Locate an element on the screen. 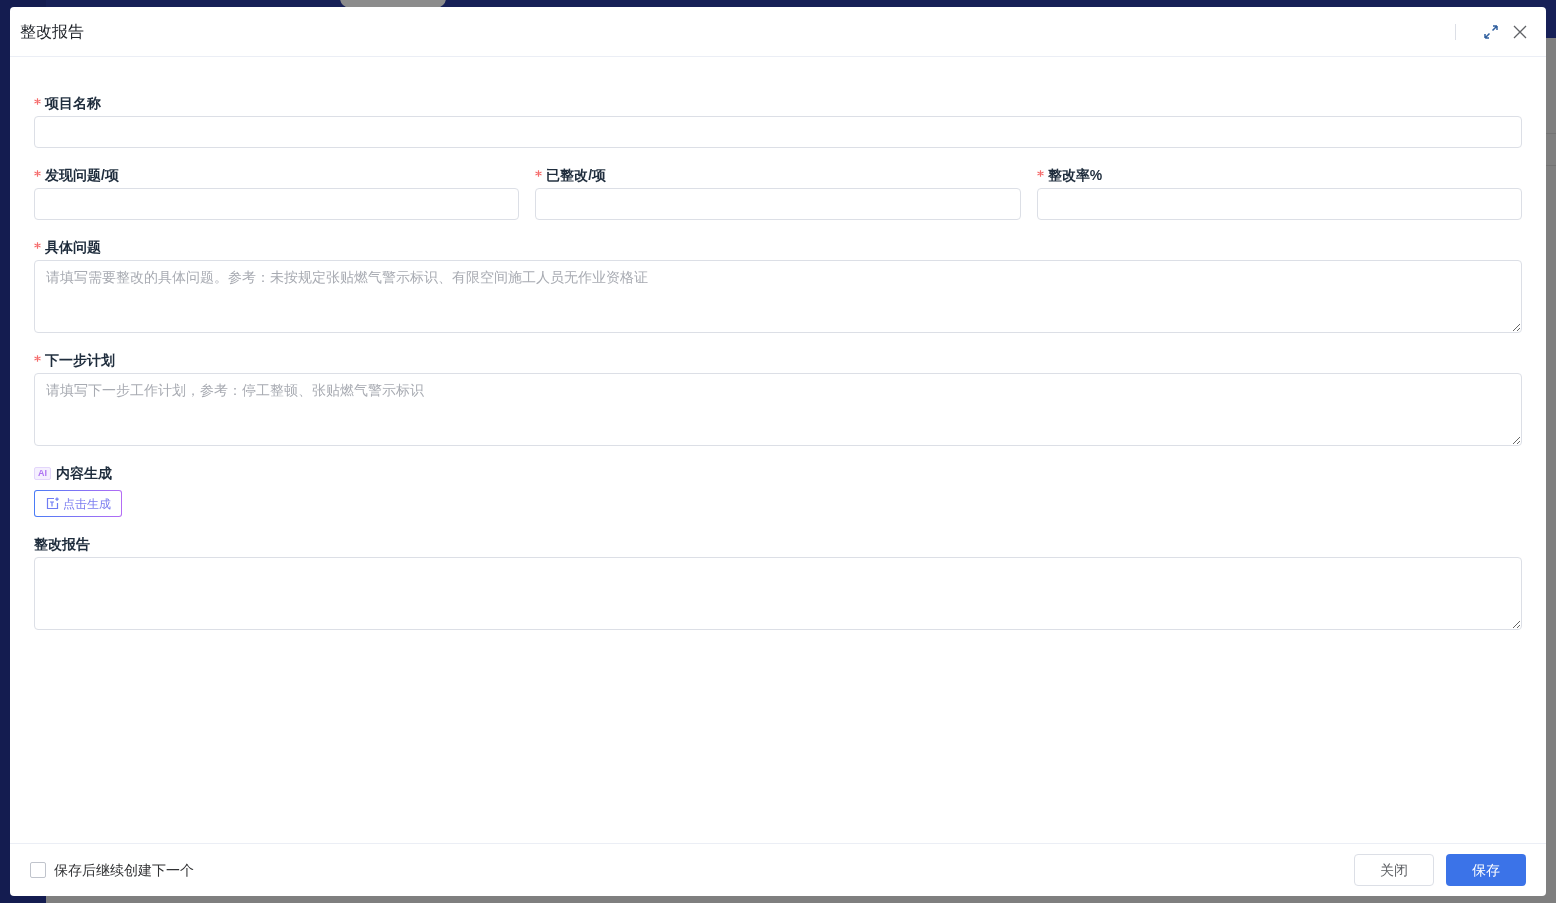 This screenshot has height=903, width=1556. document-sparkle-icon is located at coordinates (52, 503).